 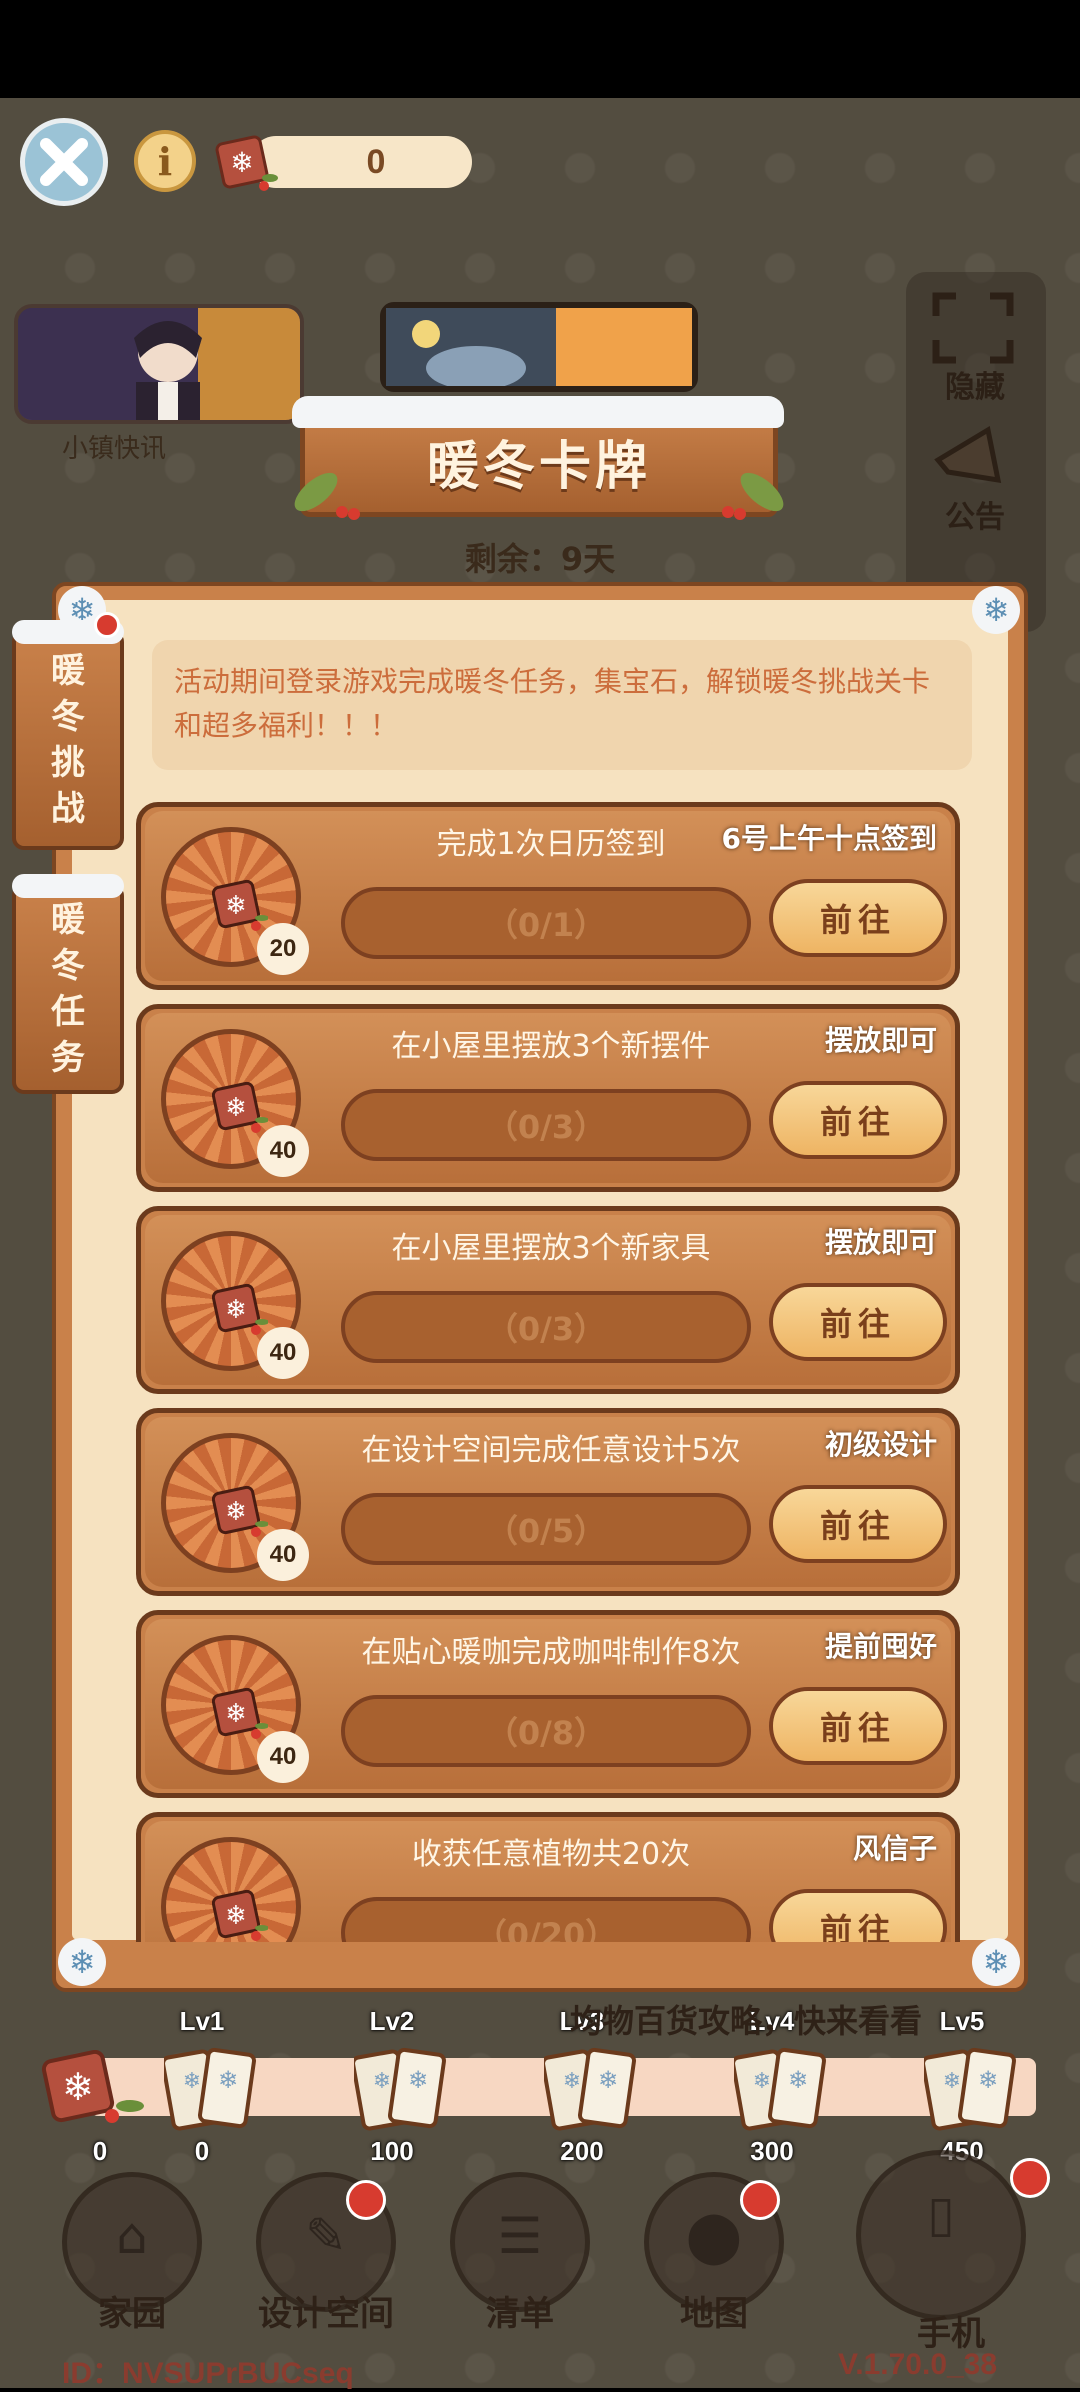 What do you see at coordinates (132, 2310) in the screenshot?
I see `nav-label-home: 家园` at bounding box center [132, 2310].